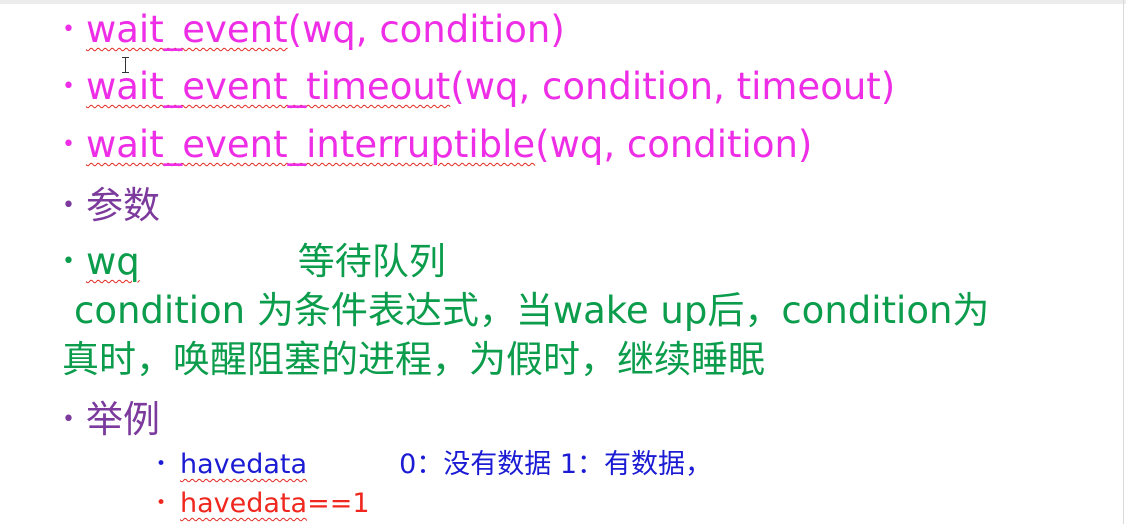 The image size is (1126, 524). I want to click on sub-bullet-havedata-condition: • havedata==1, so click(263, 503).